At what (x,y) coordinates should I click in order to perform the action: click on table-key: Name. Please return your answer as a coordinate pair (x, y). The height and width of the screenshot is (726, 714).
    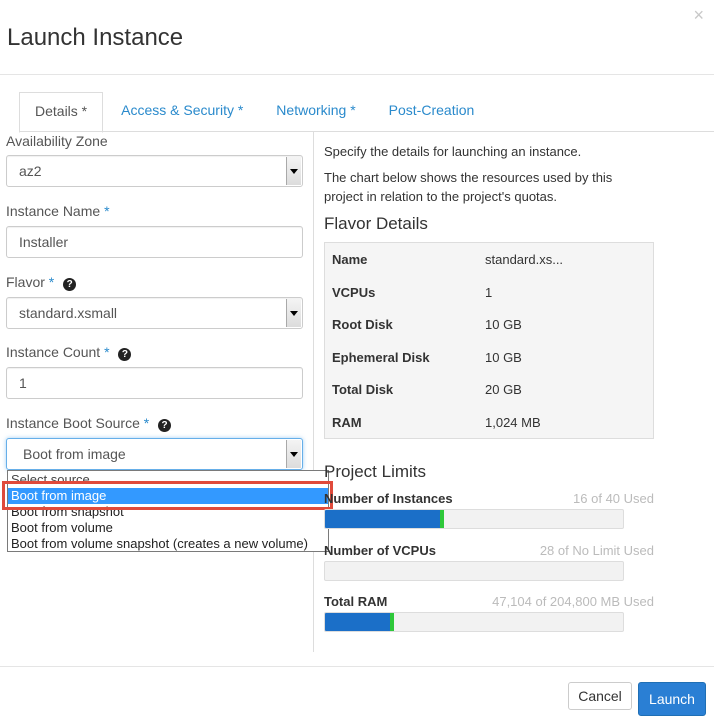
    Looking at the image, I should click on (350, 259).